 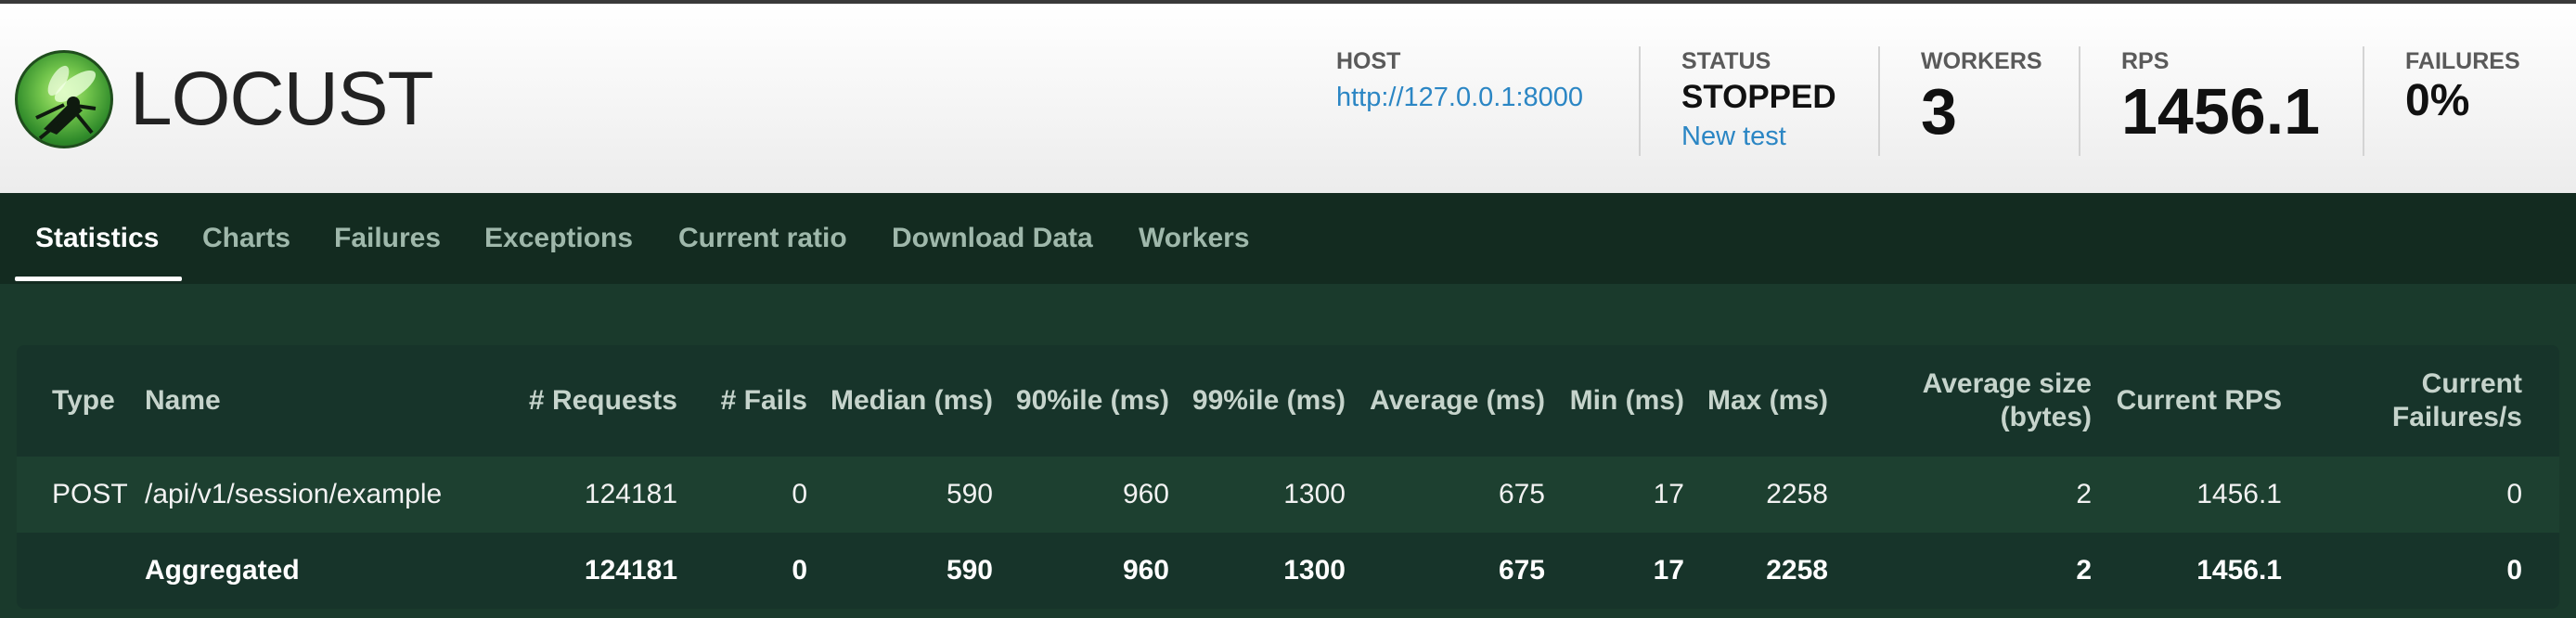 What do you see at coordinates (1369, 61) in the screenshot?
I see `host-label: HOST` at bounding box center [1369, 61].